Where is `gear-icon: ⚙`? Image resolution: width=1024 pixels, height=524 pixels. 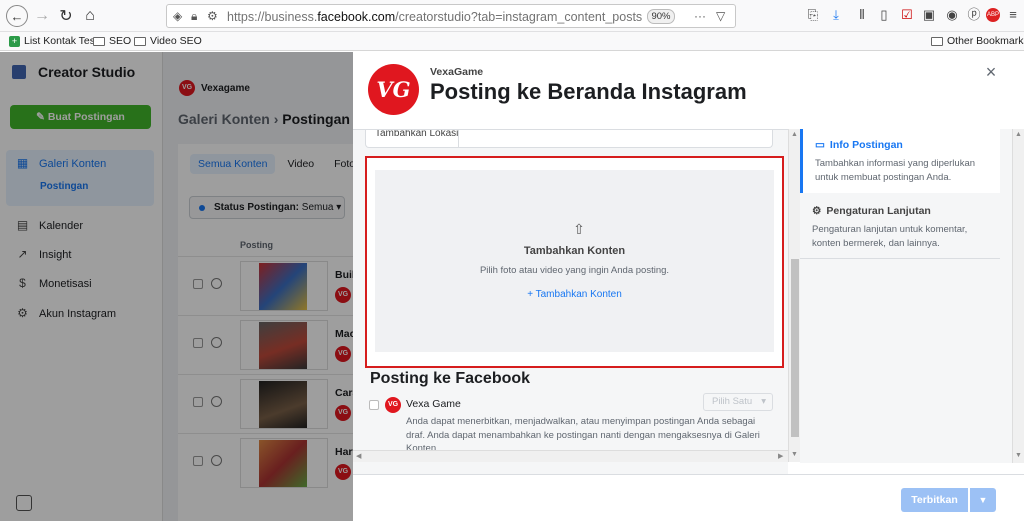
gear-icon: ⚙ is located at coordinates (817, 211).